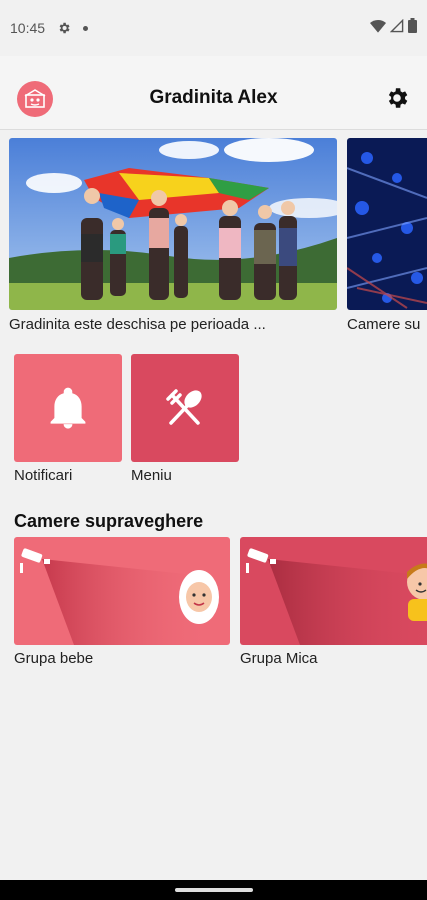 The width and height of the screenshot is (427, 900). I want to click on settings-button, so click(397, 98).